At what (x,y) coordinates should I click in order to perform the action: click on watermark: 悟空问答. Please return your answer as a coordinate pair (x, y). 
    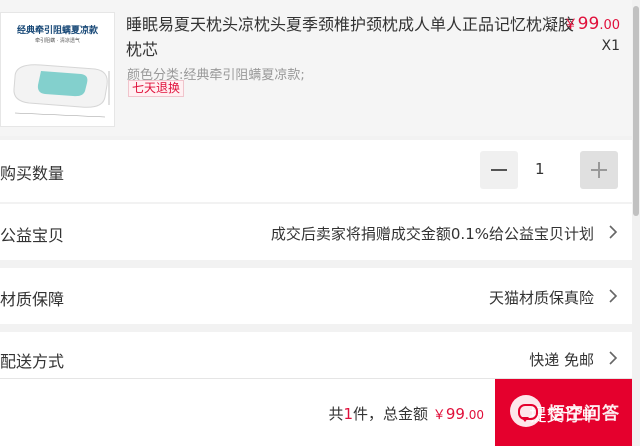
    Looking at the image, I should click on (565, 411).